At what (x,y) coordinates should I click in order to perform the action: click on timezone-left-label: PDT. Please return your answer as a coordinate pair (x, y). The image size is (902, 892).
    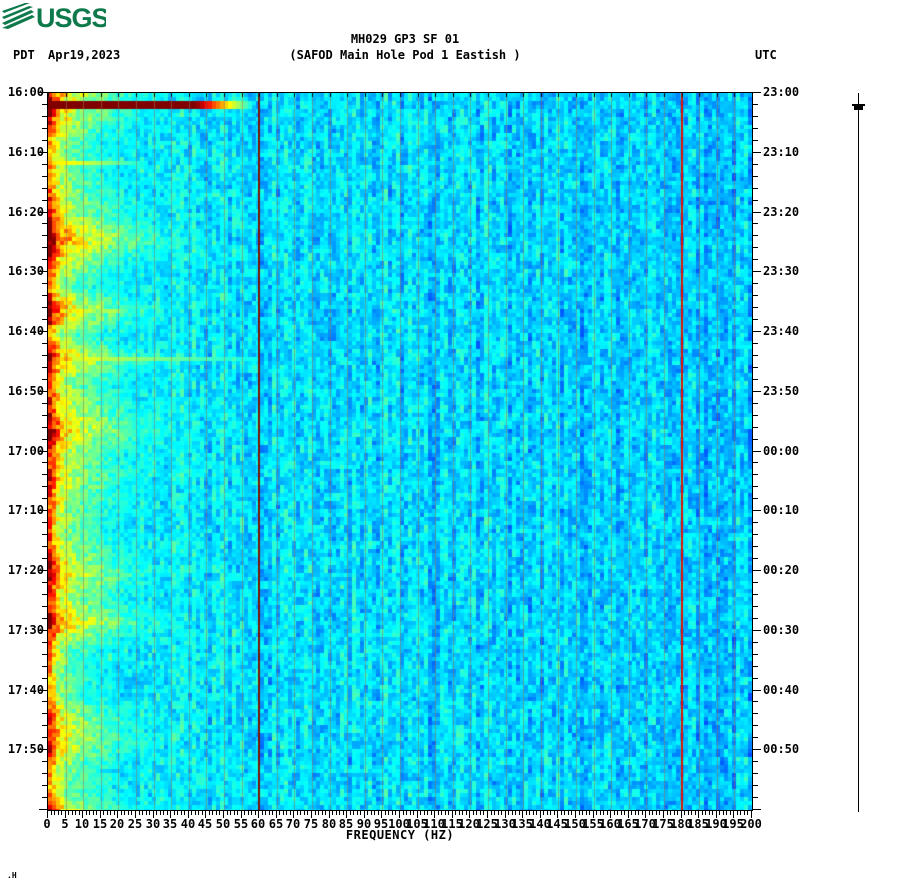
    Looking at the image, I should click on (24, 55).